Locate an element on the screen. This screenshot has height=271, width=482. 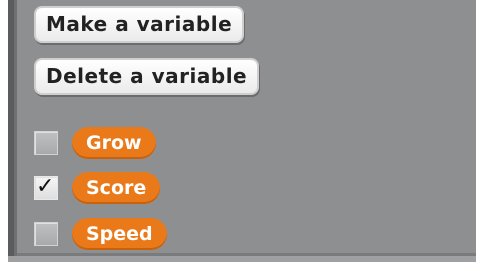
panel-bottom-edge is located at coordinates (242, 259).